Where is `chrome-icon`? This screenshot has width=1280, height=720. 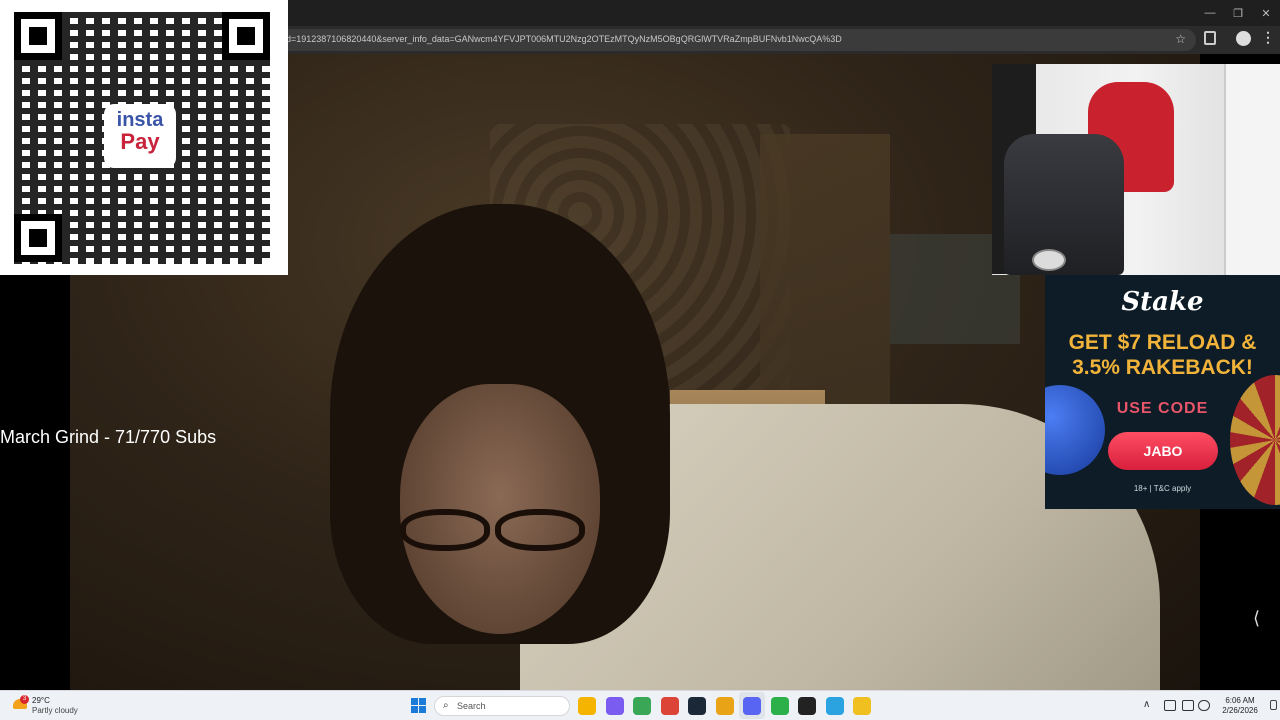
chrome-icon is located at coordinates (642, 706).